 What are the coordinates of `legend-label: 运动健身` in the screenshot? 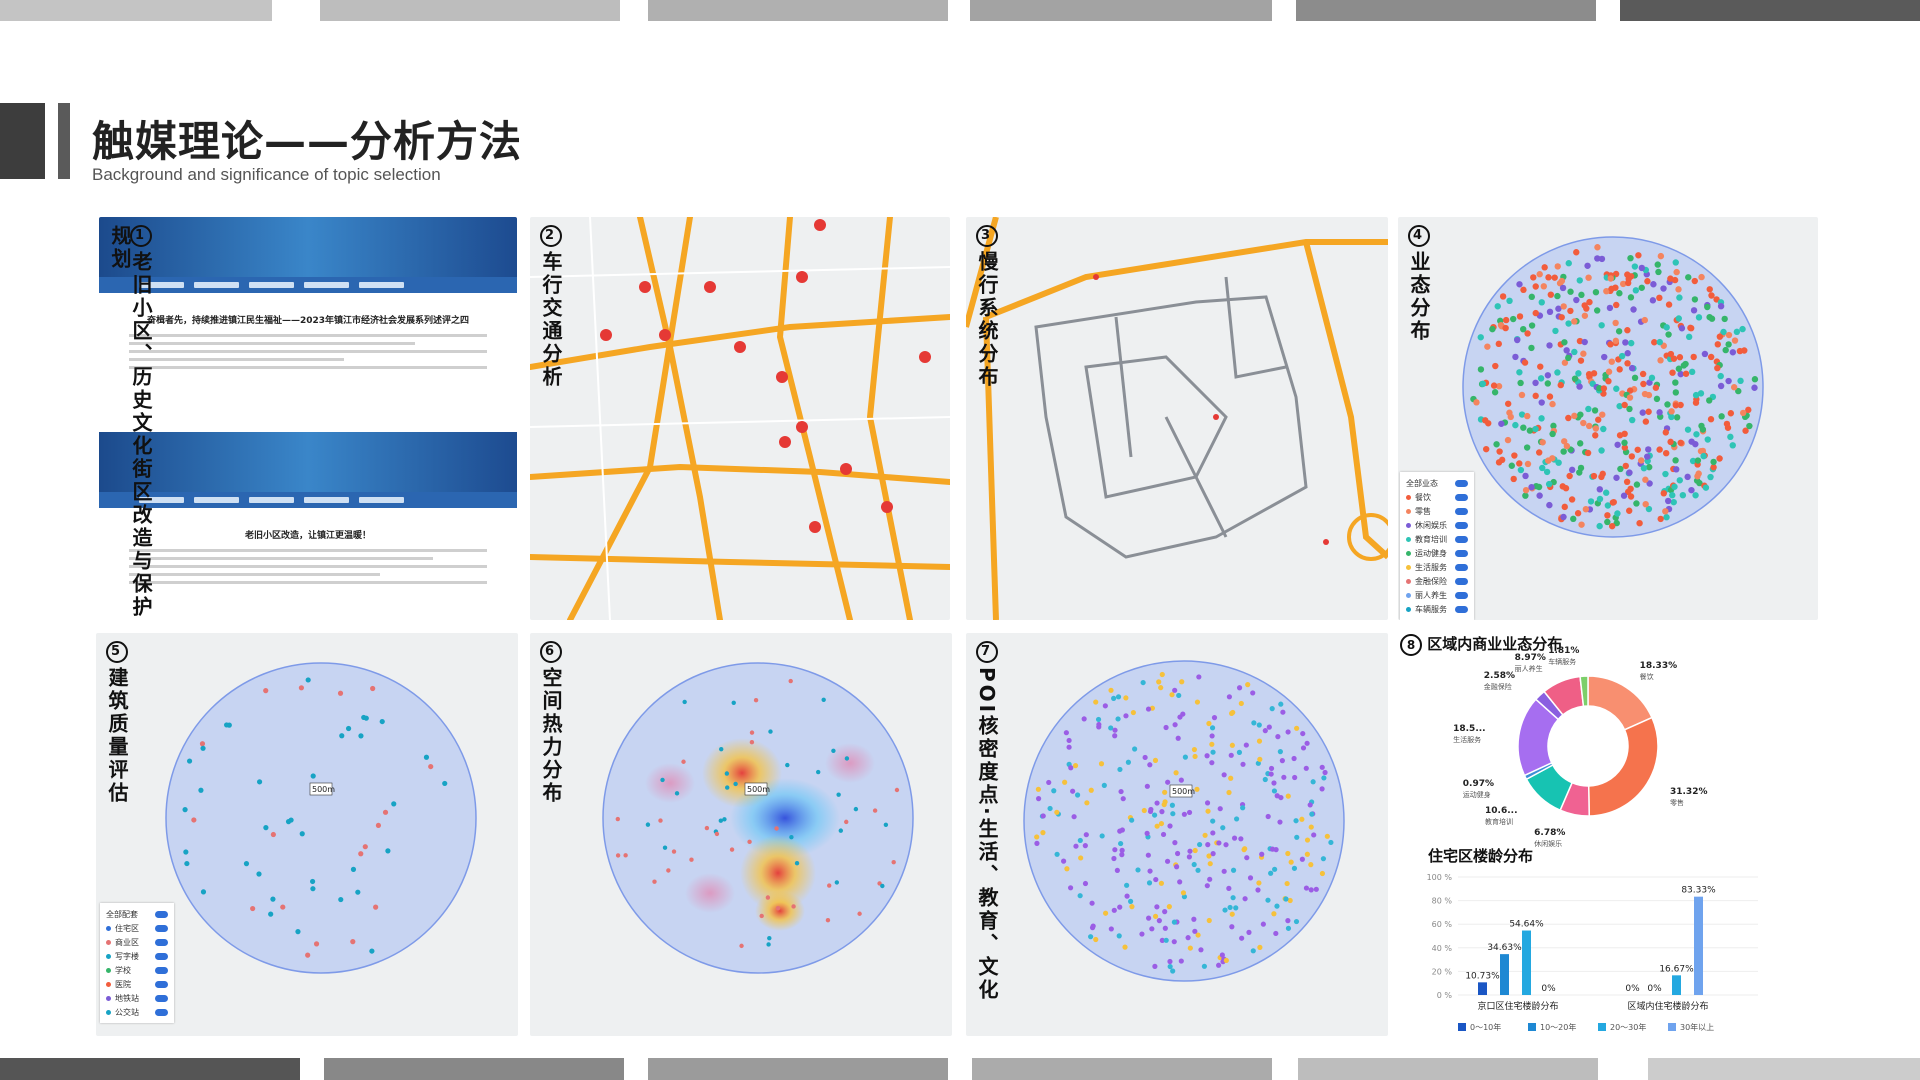 It's located at (1431, 553).